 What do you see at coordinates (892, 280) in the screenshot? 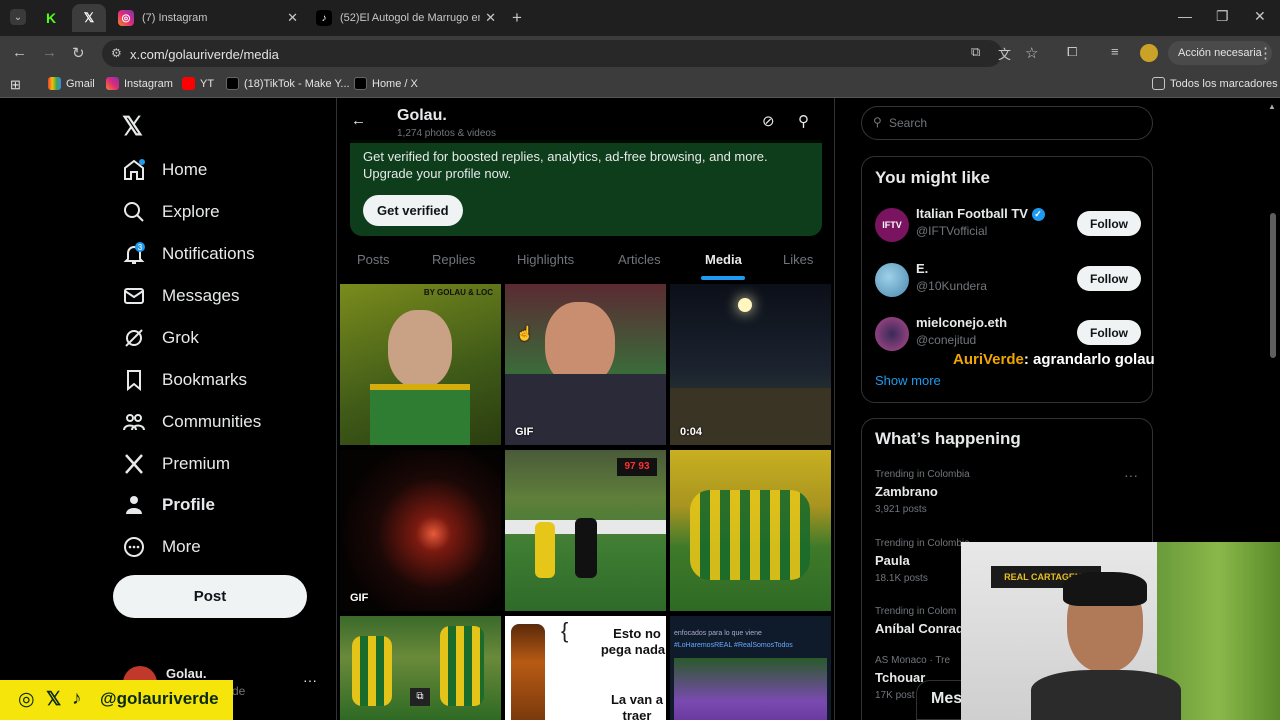
I see `avatar` at bounding box center [892, 280].